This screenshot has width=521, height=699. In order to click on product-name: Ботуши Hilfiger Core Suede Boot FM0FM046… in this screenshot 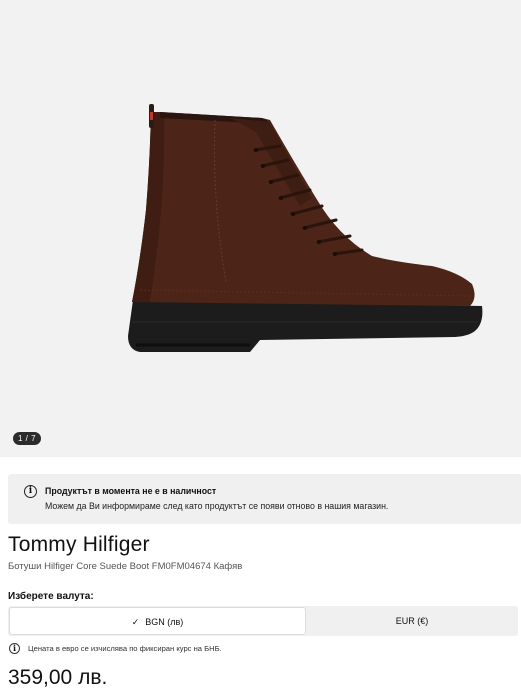, I will do `click(125, 566)`.